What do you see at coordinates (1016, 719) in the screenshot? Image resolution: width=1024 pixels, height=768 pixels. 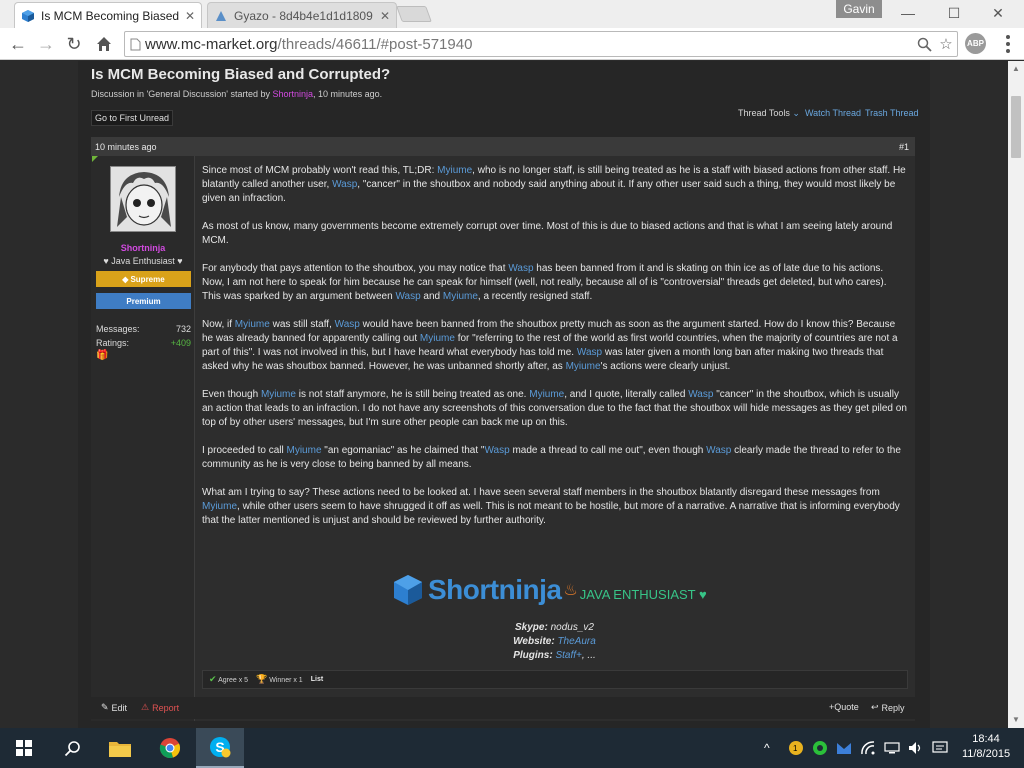 I see `scroll-down-icon: ▼` at bounding box center [1016, 719].